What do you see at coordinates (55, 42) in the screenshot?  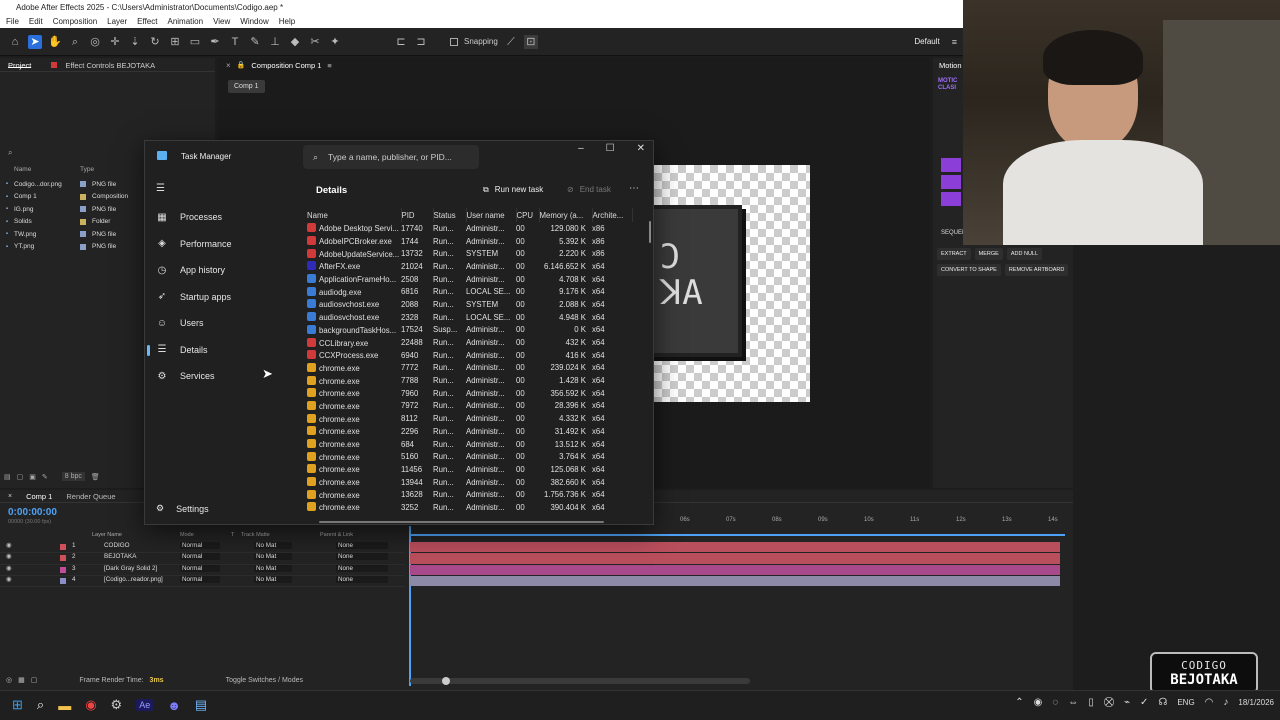 I see `hand-tool-icon: ✋` at bounding box center [55, 42].